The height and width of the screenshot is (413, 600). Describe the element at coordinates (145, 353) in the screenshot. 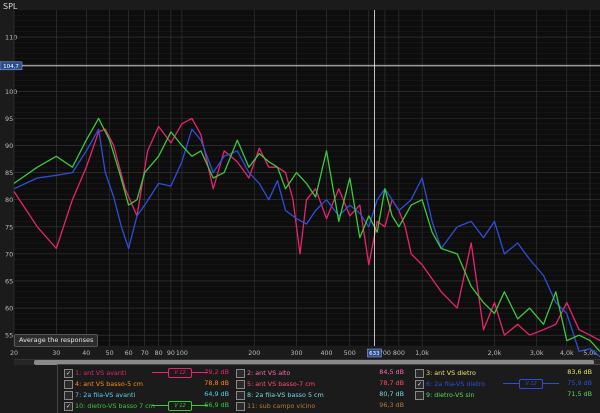

I see `x-tick-label: 70` at that location.